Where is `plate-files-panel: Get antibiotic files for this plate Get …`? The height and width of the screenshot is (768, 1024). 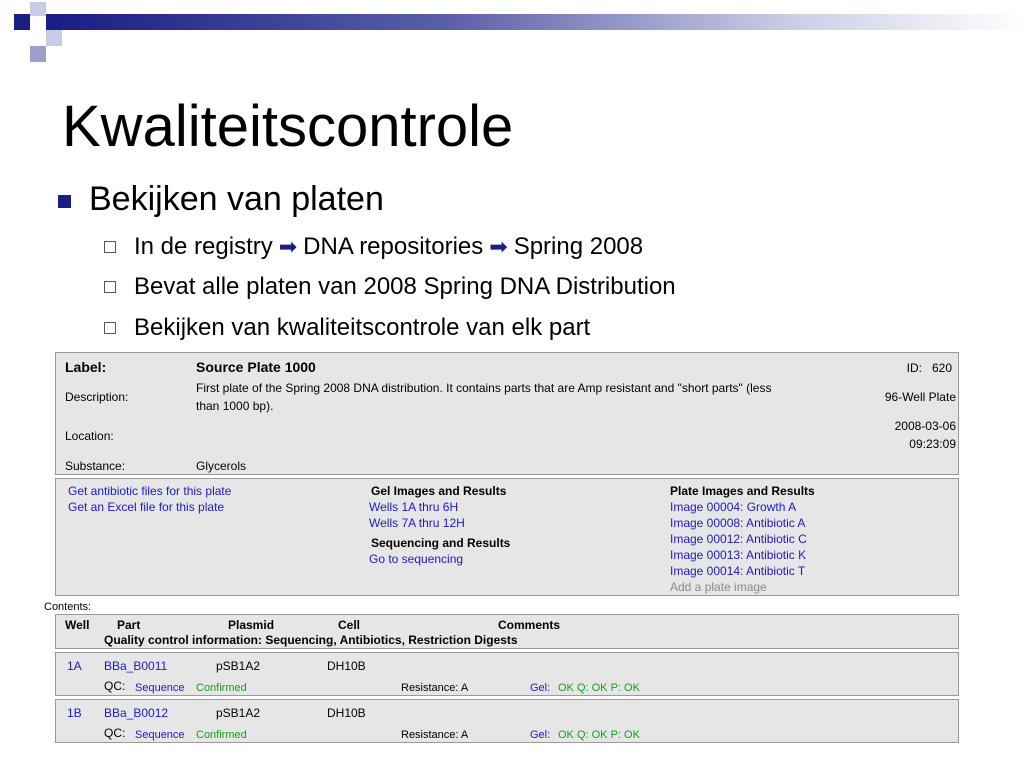 plate-files-panel: Get antibiotic files for this plate Get … is located at coordinates (507, 537).